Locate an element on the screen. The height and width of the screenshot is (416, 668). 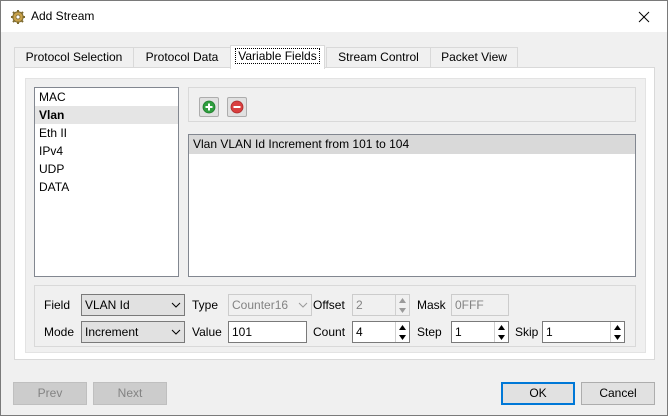
skip-value: 1 is located at coordinates (549, 332).